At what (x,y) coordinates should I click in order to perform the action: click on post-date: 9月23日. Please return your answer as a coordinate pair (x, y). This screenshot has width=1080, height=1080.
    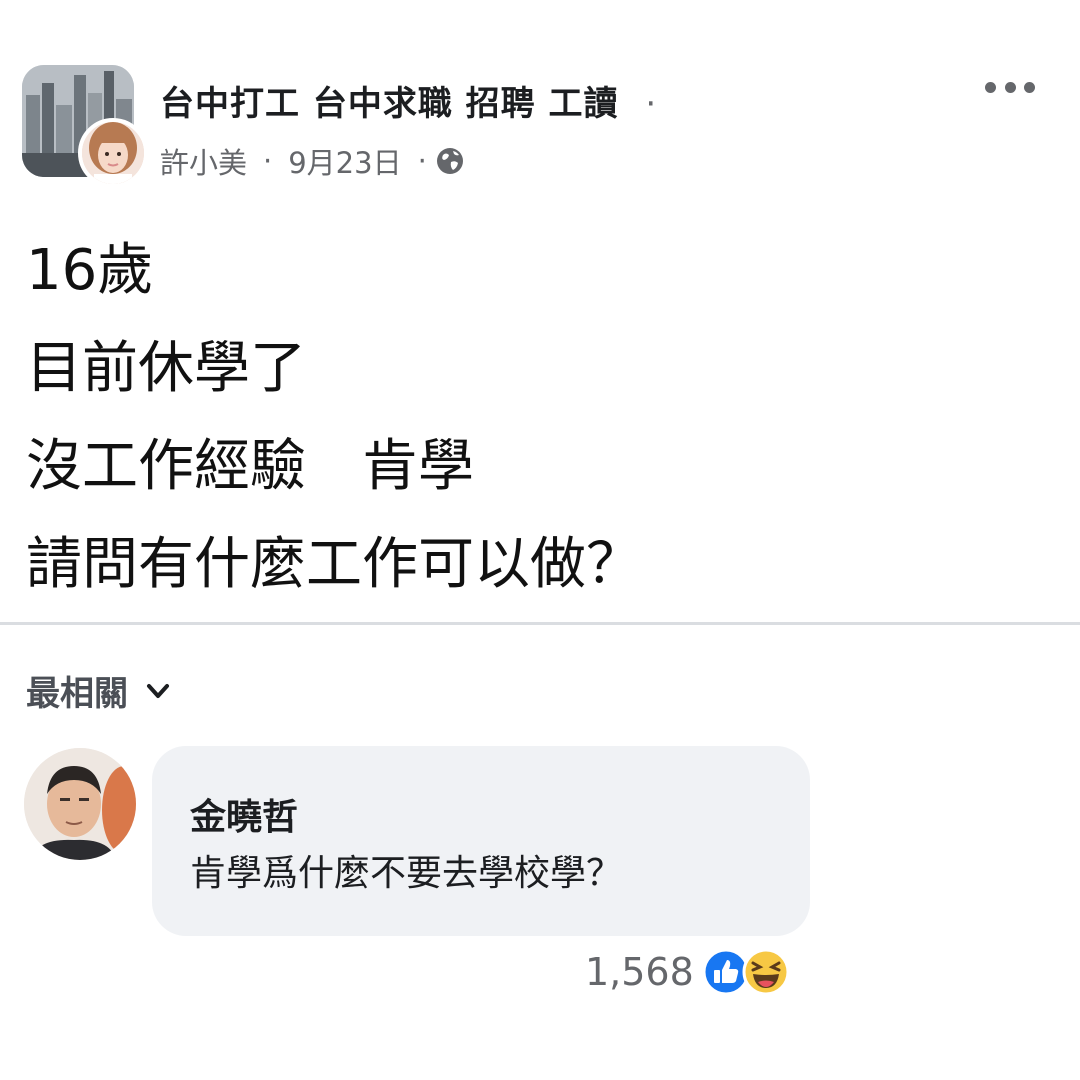
    Looking at the image, I should click on (344, 161).